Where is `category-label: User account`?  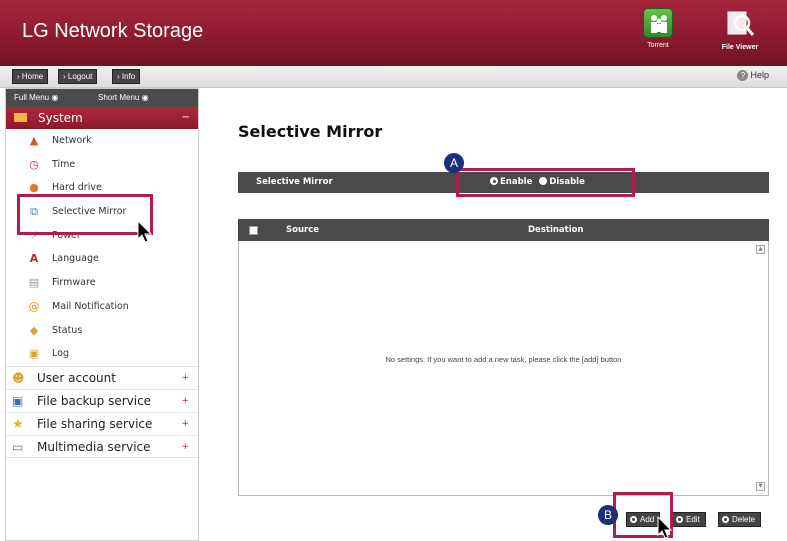 category-label: User account is located at coordinates (76, 377).